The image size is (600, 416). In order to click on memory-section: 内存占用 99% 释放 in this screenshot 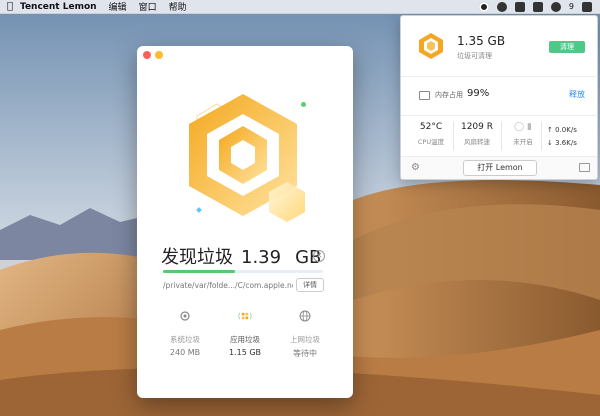, I will do `click(499, 96)`.